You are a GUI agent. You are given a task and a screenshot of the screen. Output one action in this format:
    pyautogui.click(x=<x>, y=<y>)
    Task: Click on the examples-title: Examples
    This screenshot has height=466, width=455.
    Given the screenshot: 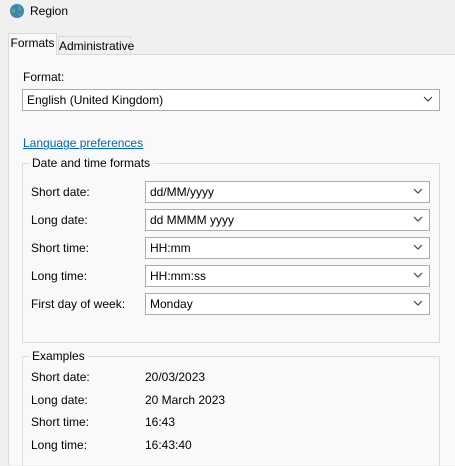 What is the action you would take?
    pyautogui.click(x=58, y=356)
    